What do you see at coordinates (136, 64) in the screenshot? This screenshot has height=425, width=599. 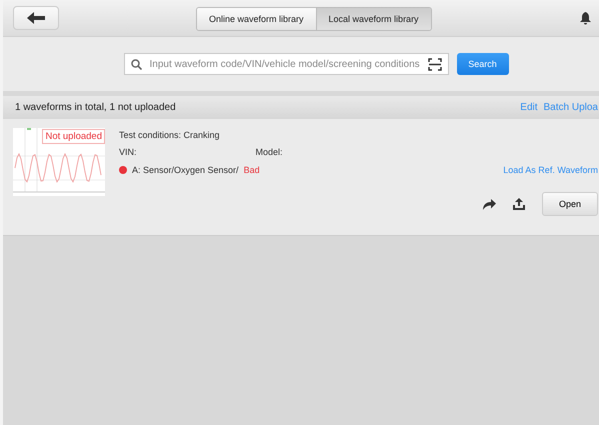 I see `search-icon` at bounding box center [136, 64].